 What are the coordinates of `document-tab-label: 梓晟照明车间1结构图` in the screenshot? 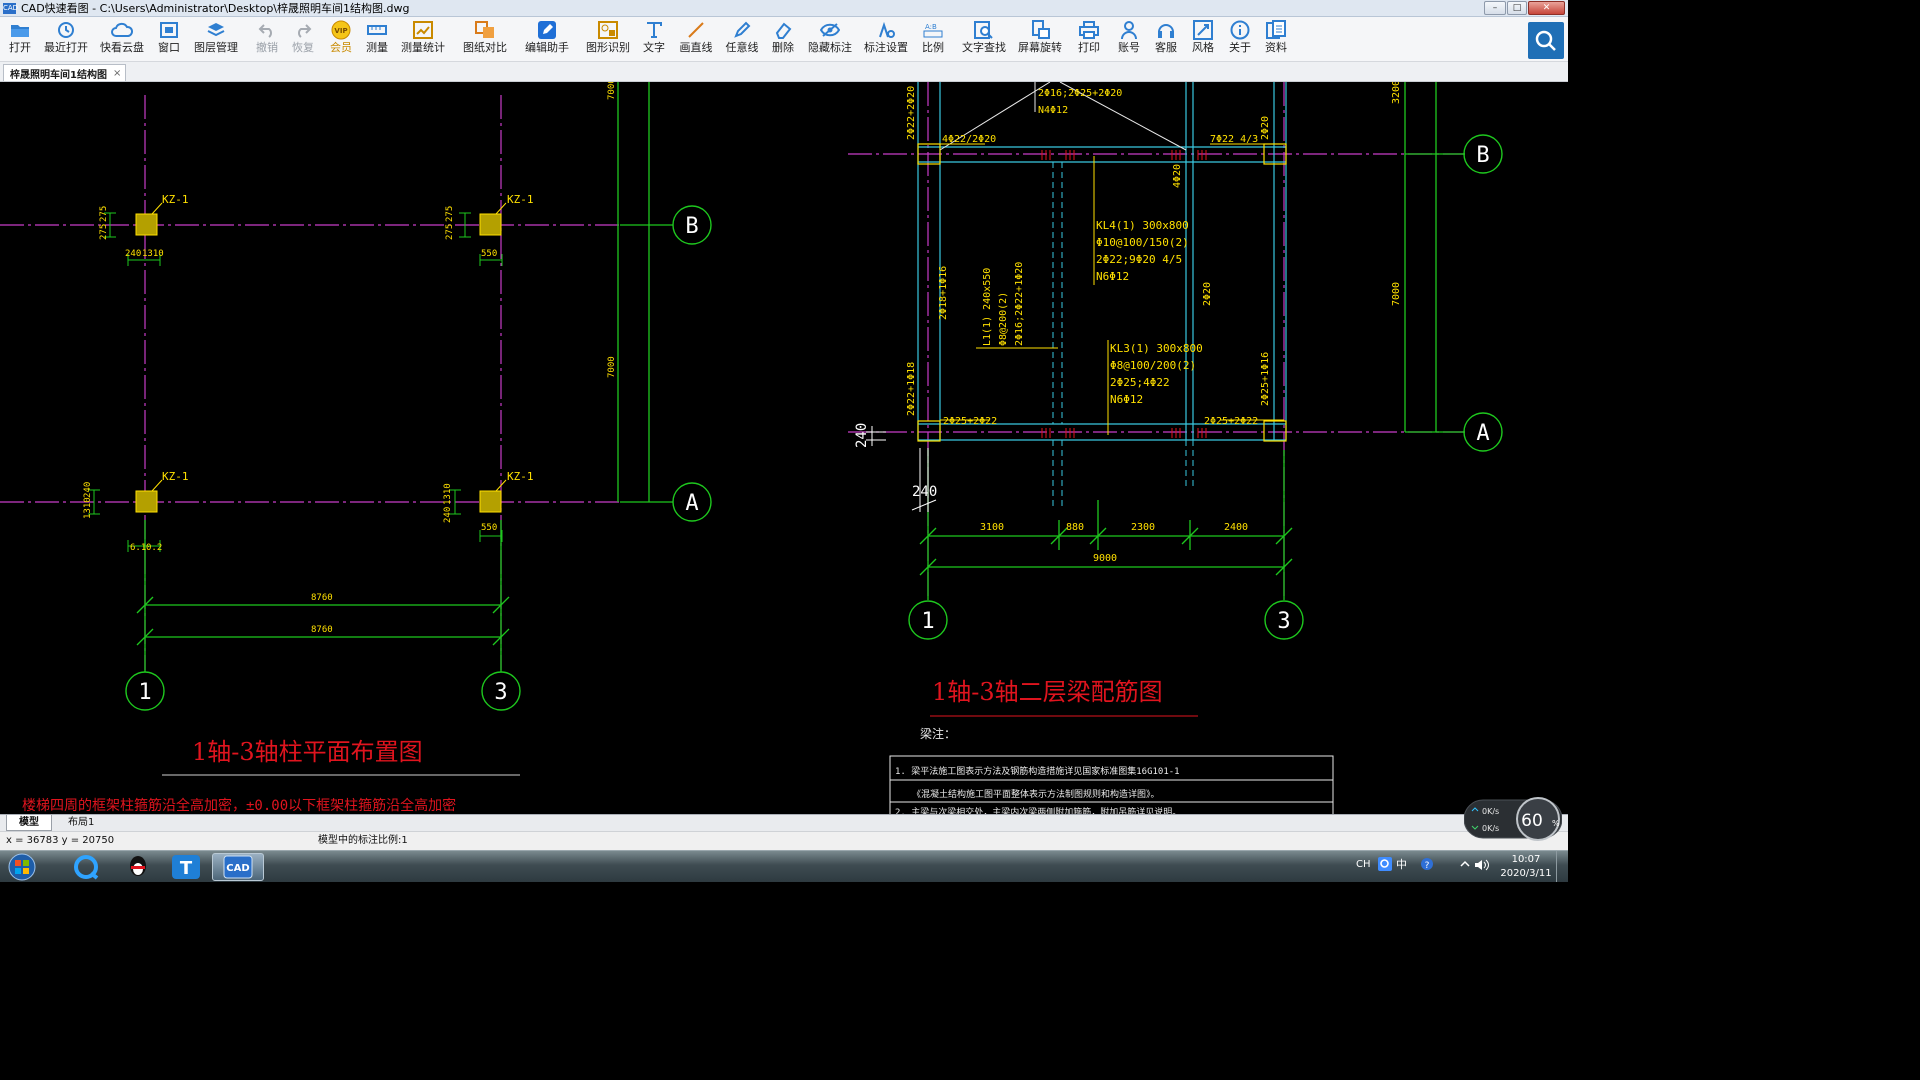 It's located at (58, 75).